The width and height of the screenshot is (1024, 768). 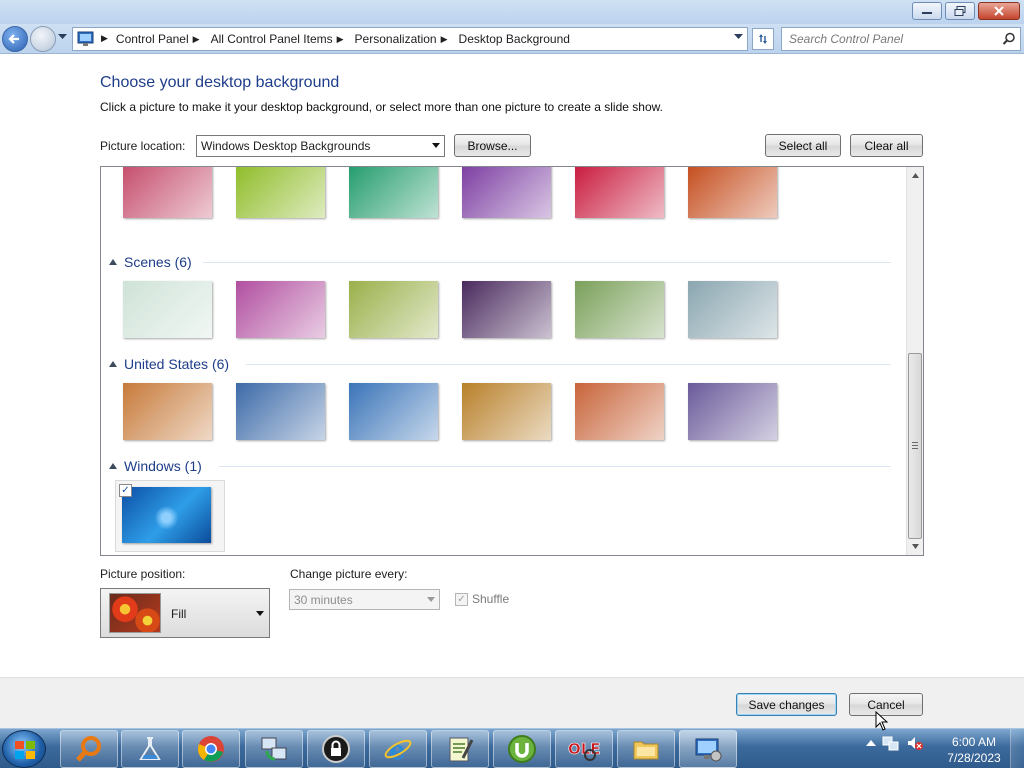 What do you see at coordinates (999, 11) in the screenshot?
I see `close-button` at bounding box center [999, 11].